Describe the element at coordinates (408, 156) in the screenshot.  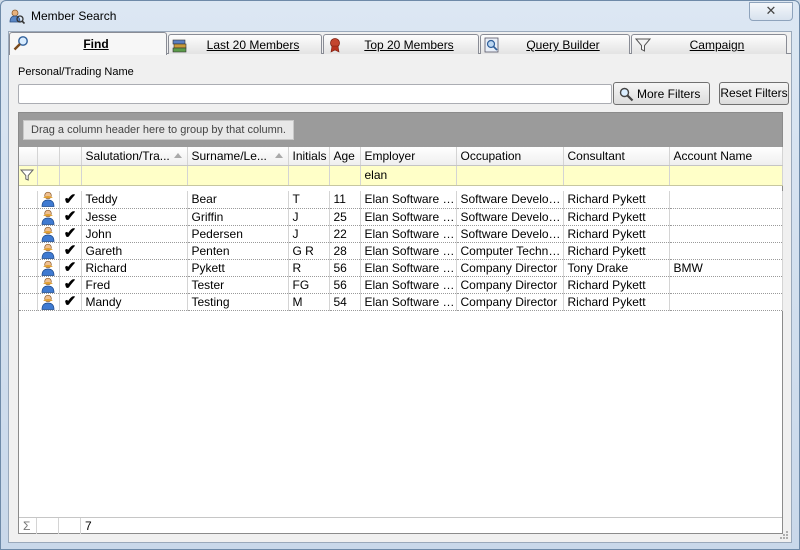
I see `column-header-employer: Employer` at that location.